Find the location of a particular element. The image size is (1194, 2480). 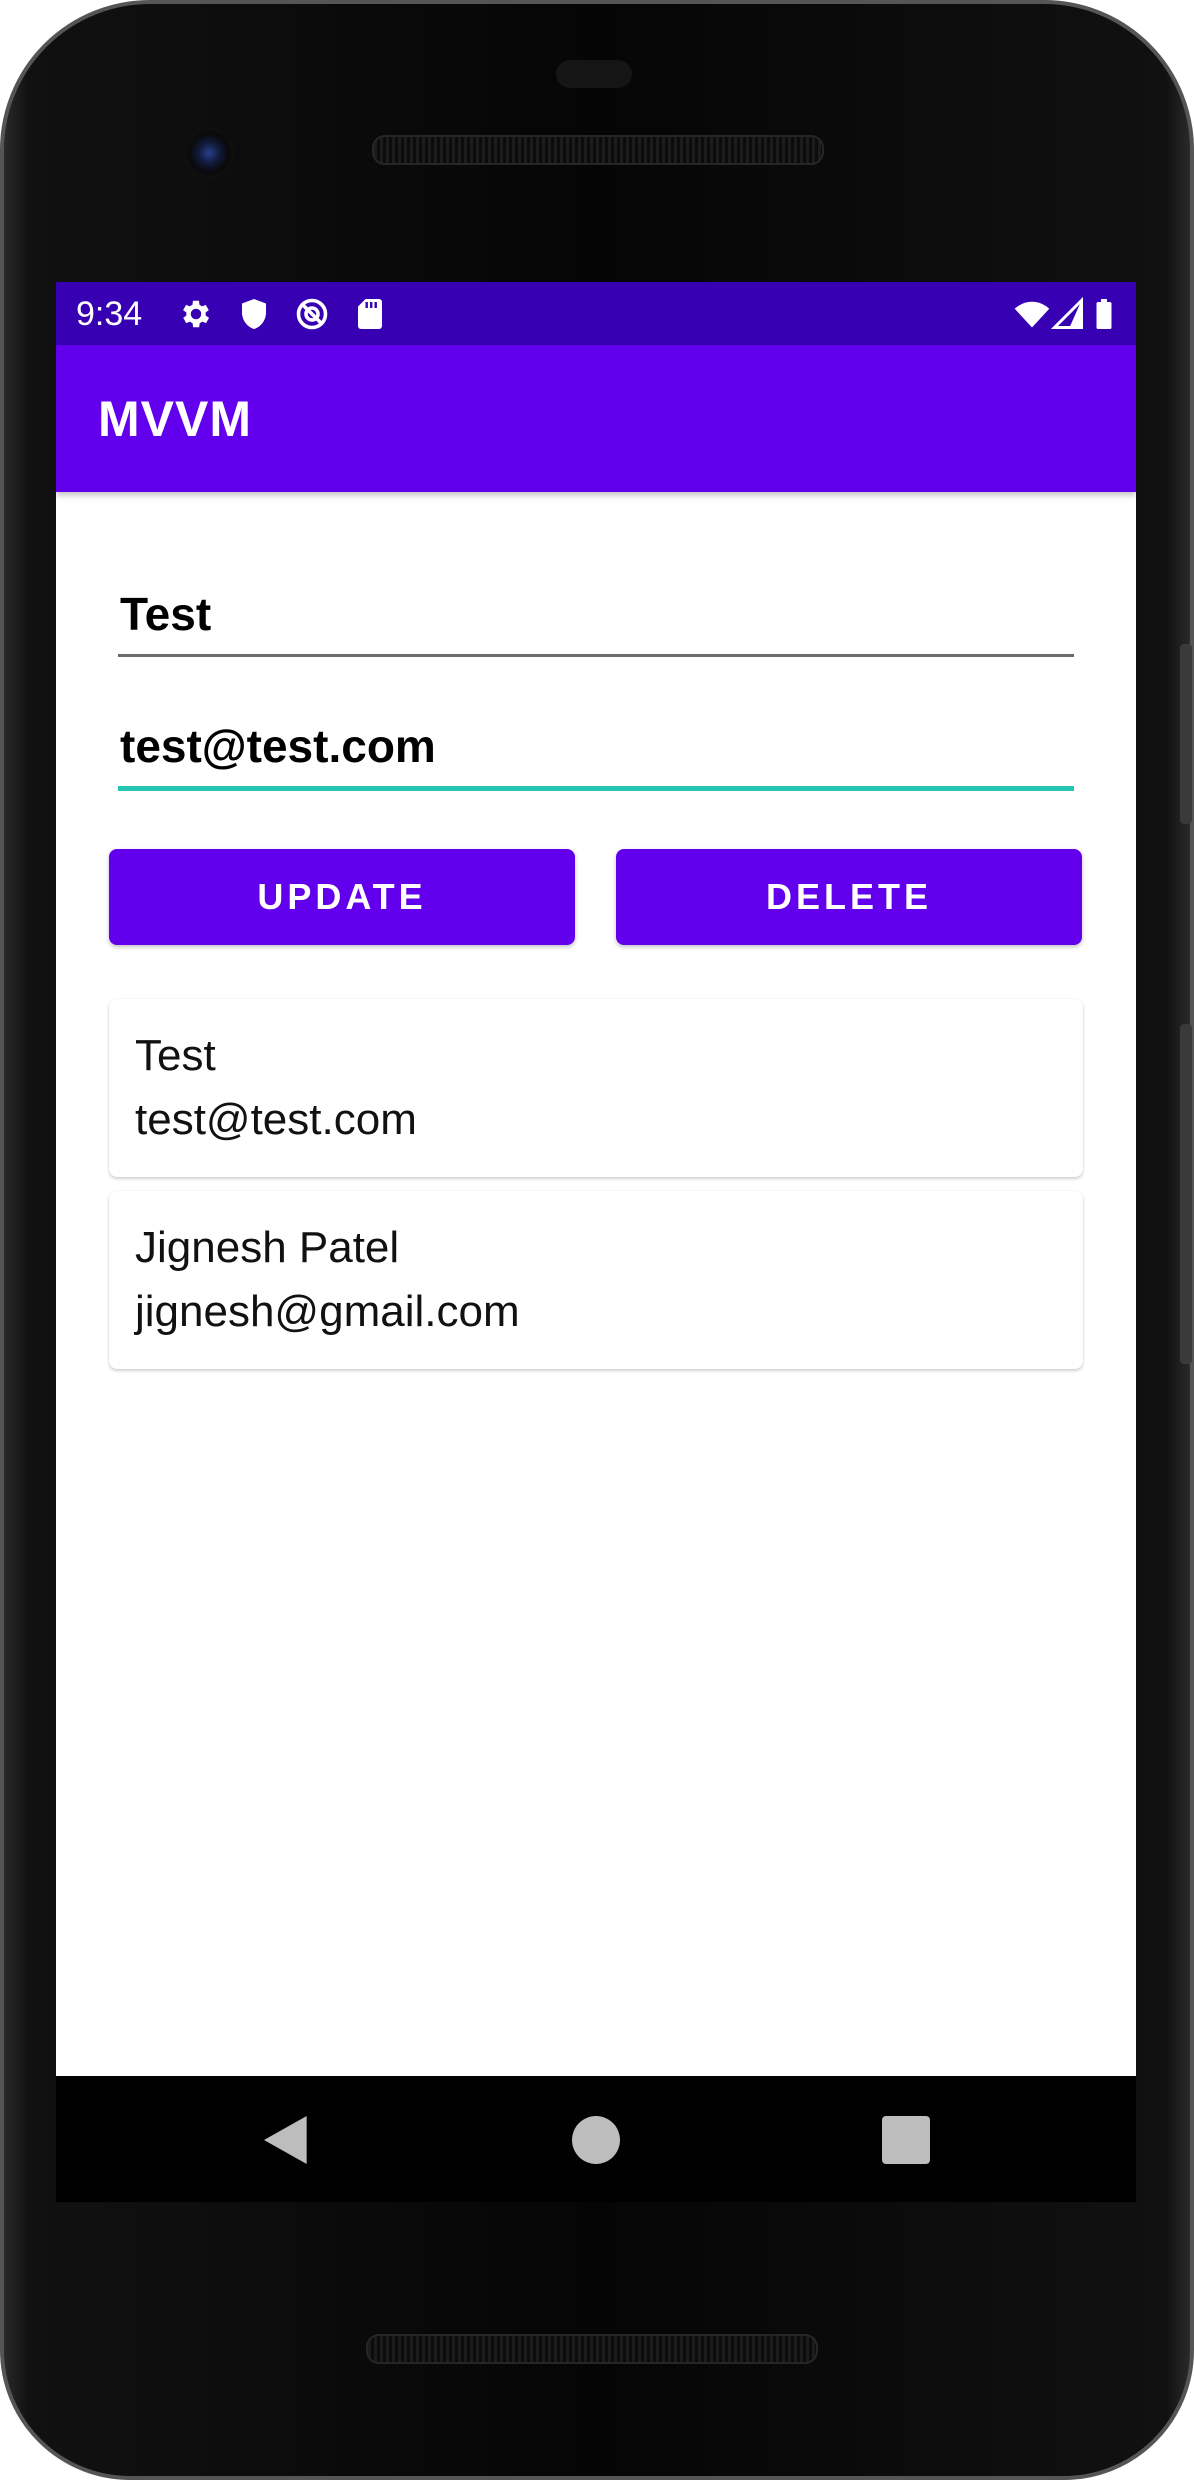

home-icon is located at coordinates (596, 2140).